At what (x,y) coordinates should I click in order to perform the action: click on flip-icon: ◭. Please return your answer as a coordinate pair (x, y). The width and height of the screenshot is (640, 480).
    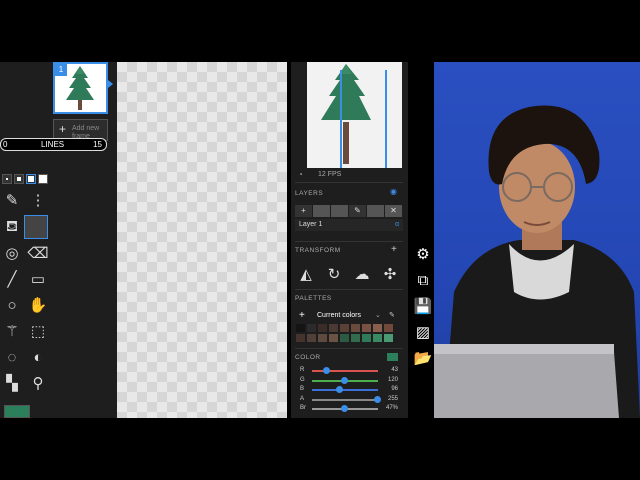
    Looking at the image, I should click on (306, 275).